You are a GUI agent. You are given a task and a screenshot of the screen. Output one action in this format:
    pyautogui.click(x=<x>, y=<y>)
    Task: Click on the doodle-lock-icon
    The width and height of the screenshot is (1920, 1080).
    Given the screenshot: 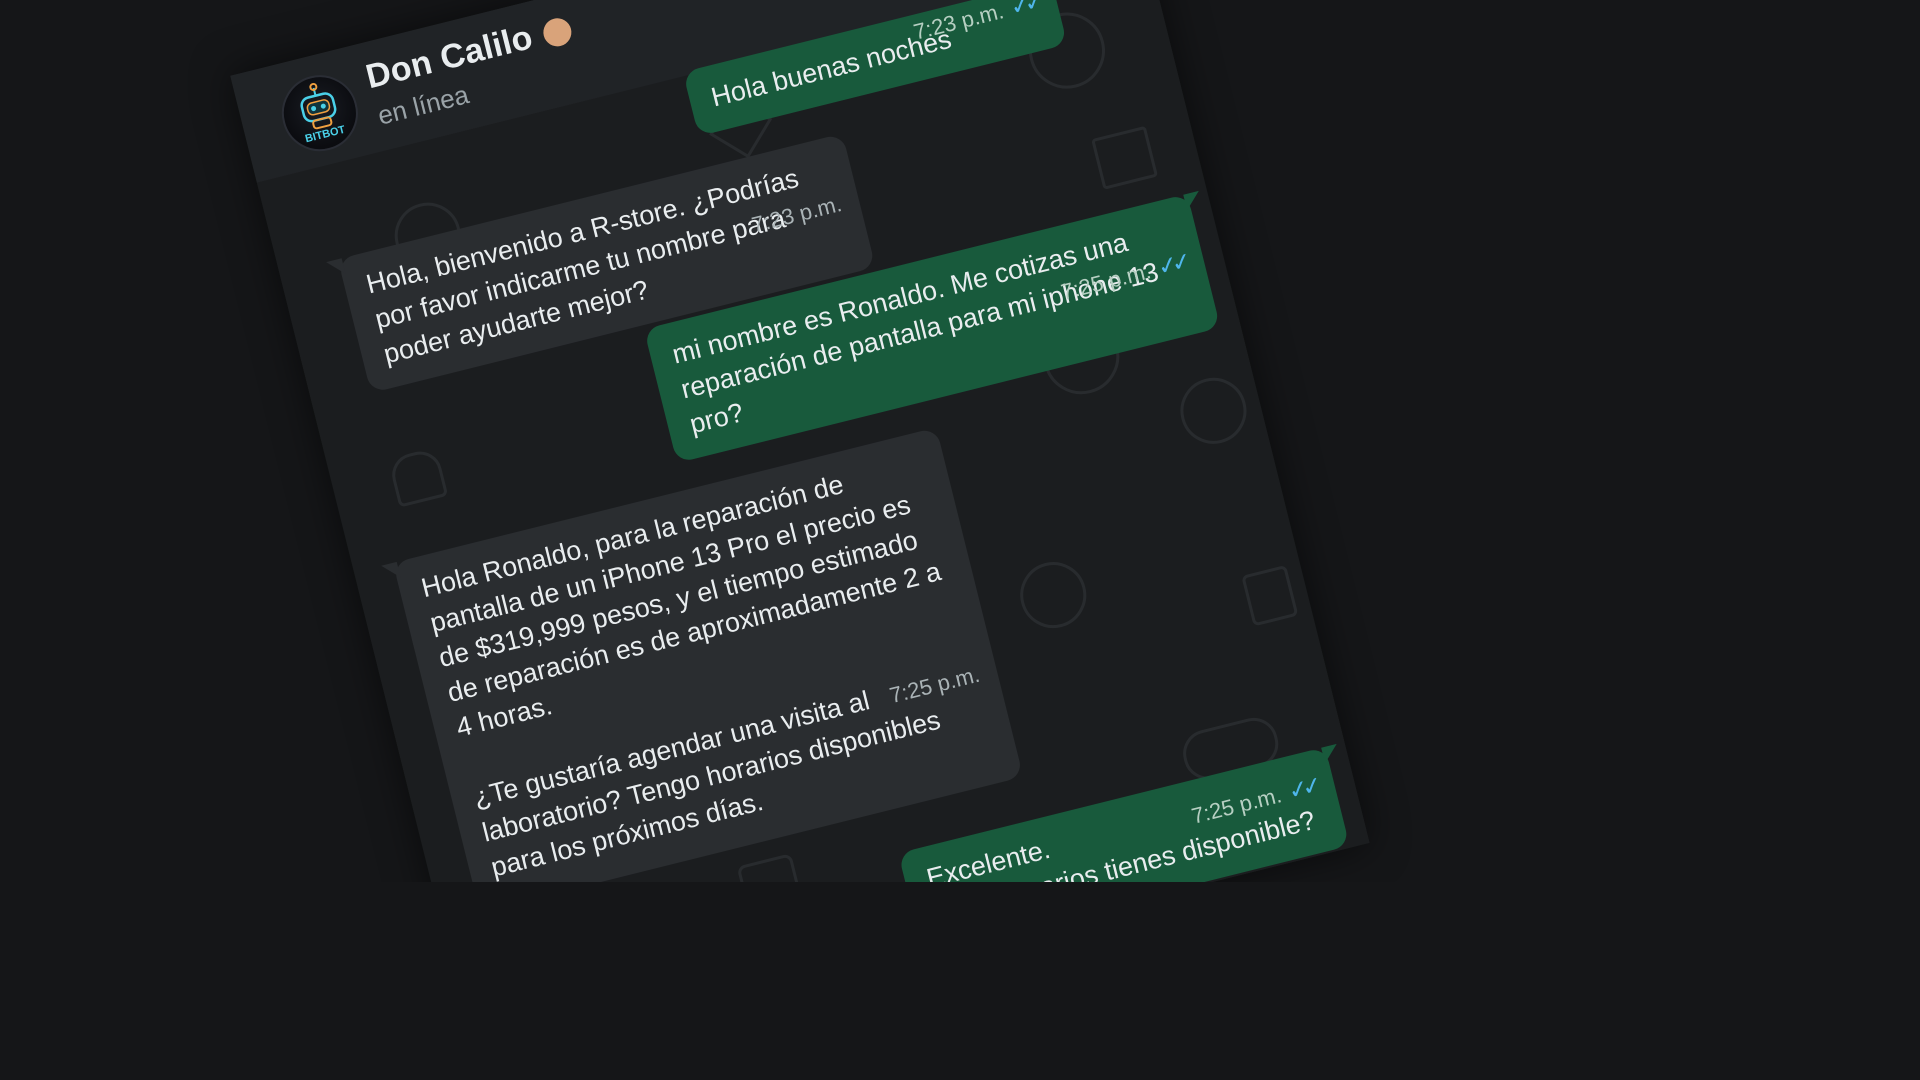 What is the action you would take?
    pyautogui.click(x=1270, y=595)
    